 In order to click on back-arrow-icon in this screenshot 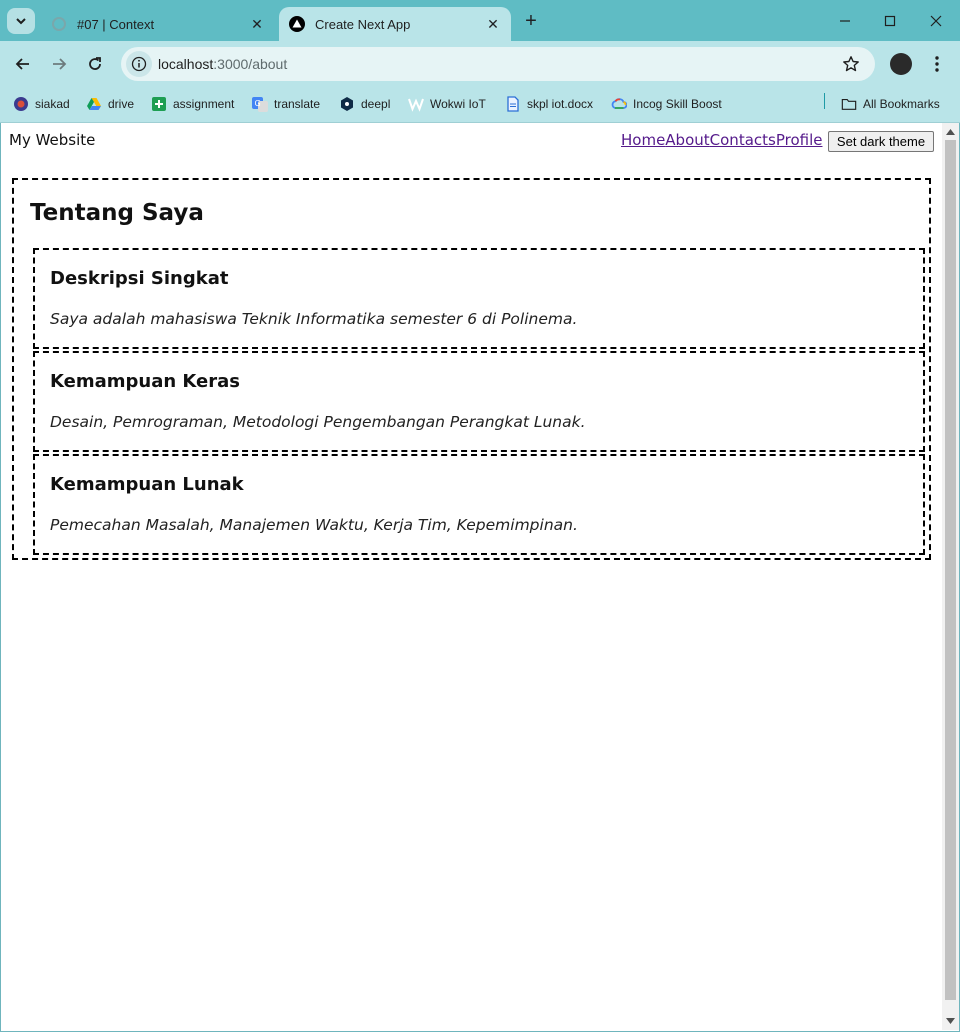, I will do `click(23, 64)`.